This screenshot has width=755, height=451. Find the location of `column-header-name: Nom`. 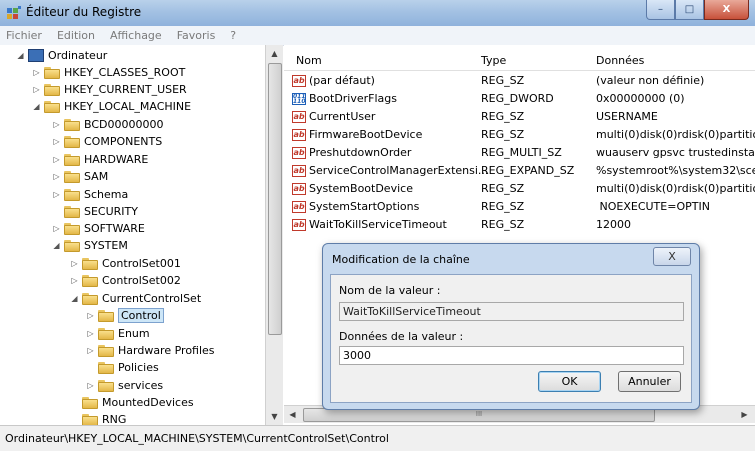

column-header-name: Nom is located at coordinates (309, 60).